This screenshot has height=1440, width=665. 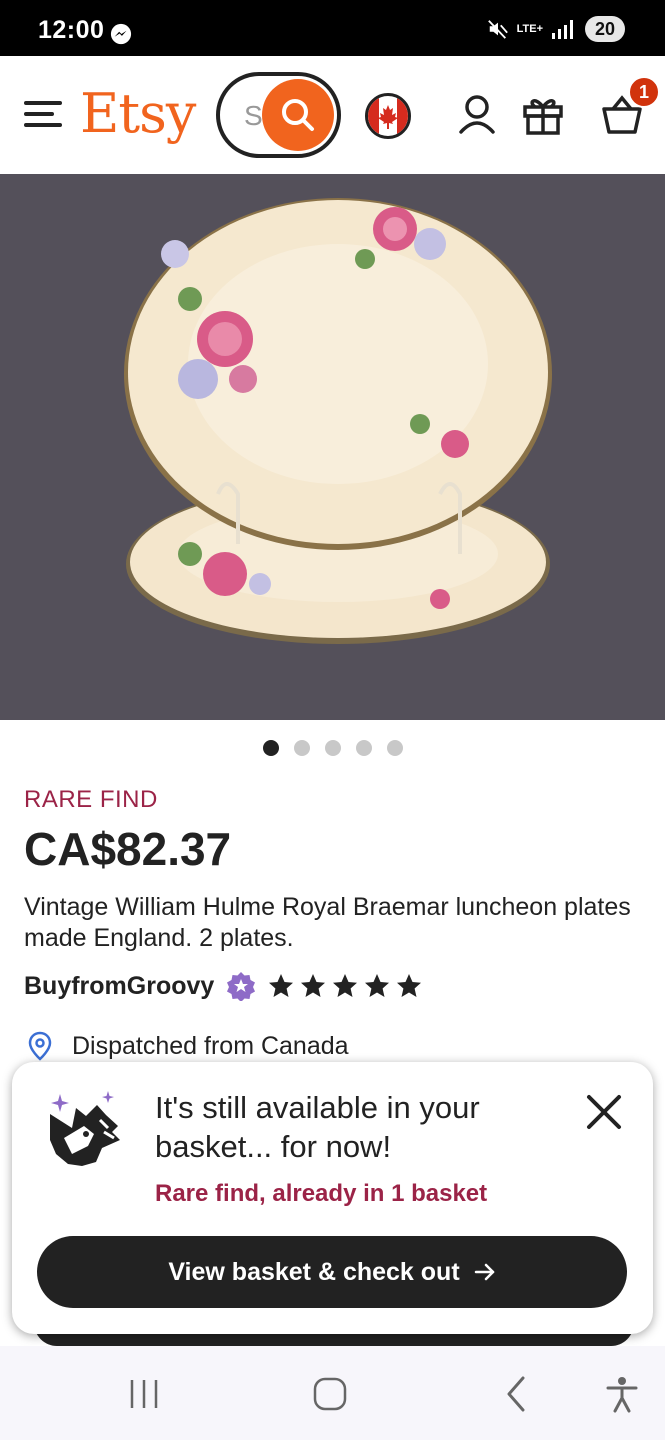 I want to click on search-icon, so click(x=298, y=115).